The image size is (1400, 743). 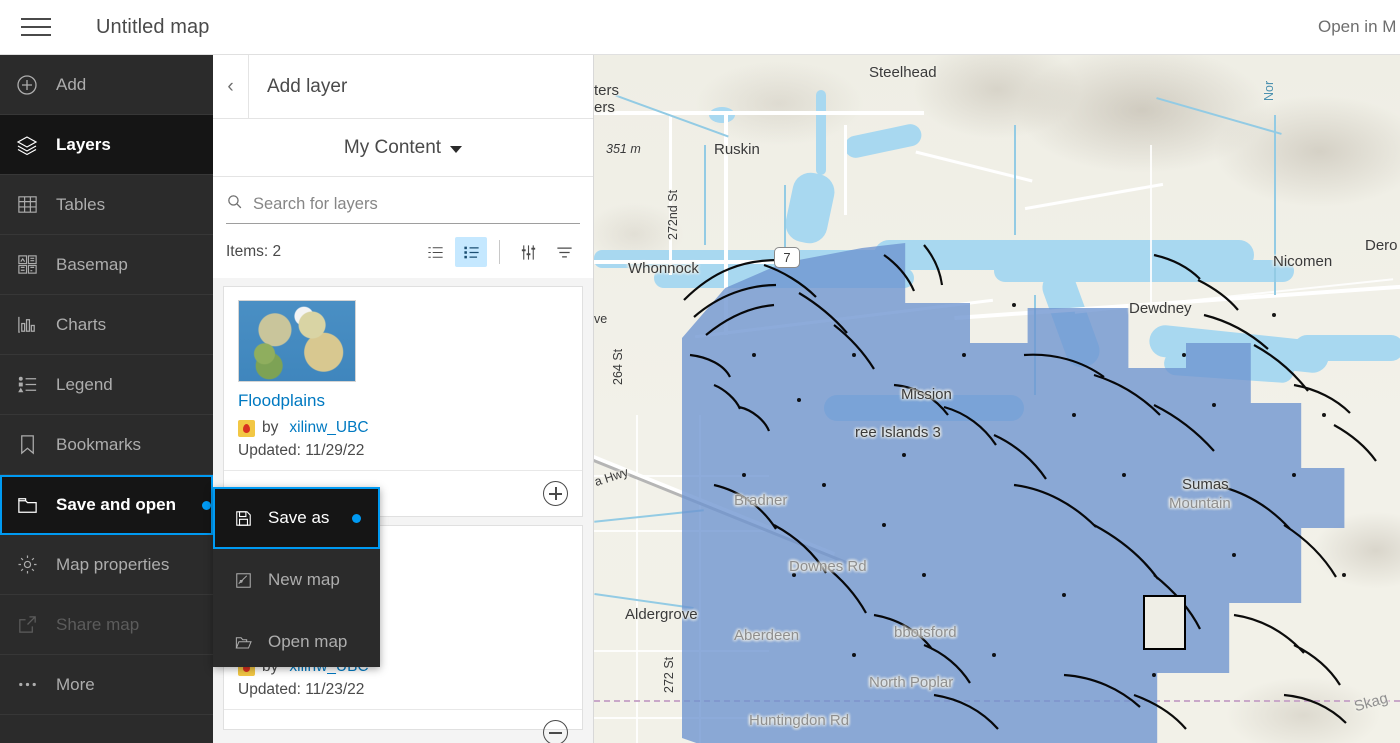 I want to click on map-label: Huntingdon Rd, so click(x=799, y=720).